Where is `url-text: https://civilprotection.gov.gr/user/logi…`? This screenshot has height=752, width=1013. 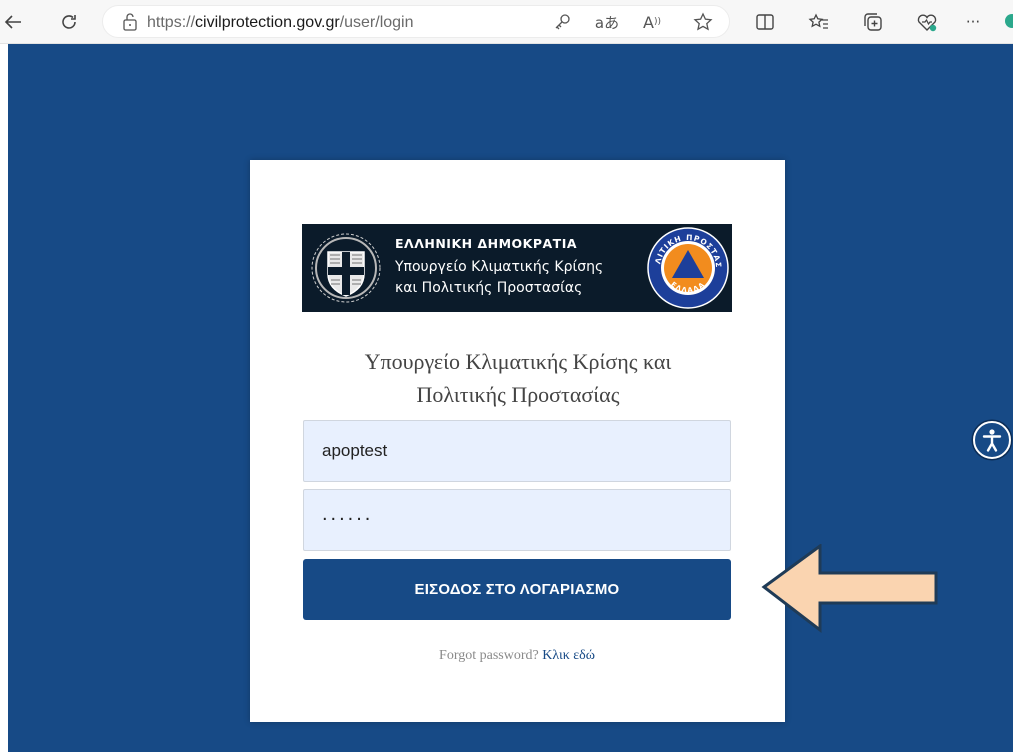 url-text: https://civilprotection.gov.gr/user/logi… is located at coordinates (280, 22).